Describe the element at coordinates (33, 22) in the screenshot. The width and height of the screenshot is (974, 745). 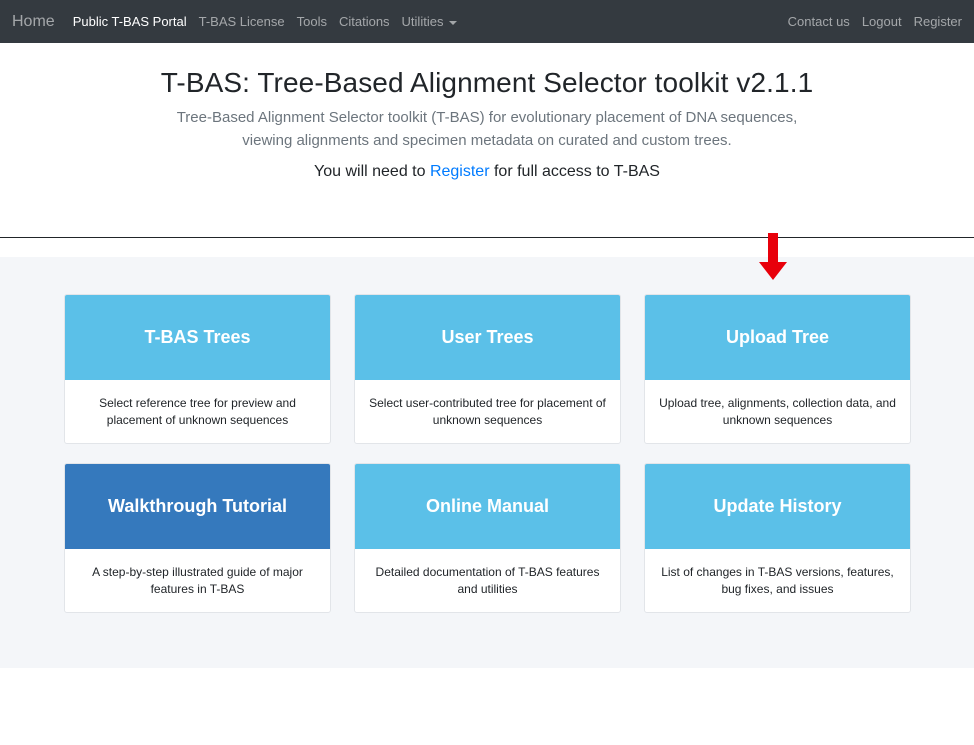
I see `nav-home-link: Home` at that location.